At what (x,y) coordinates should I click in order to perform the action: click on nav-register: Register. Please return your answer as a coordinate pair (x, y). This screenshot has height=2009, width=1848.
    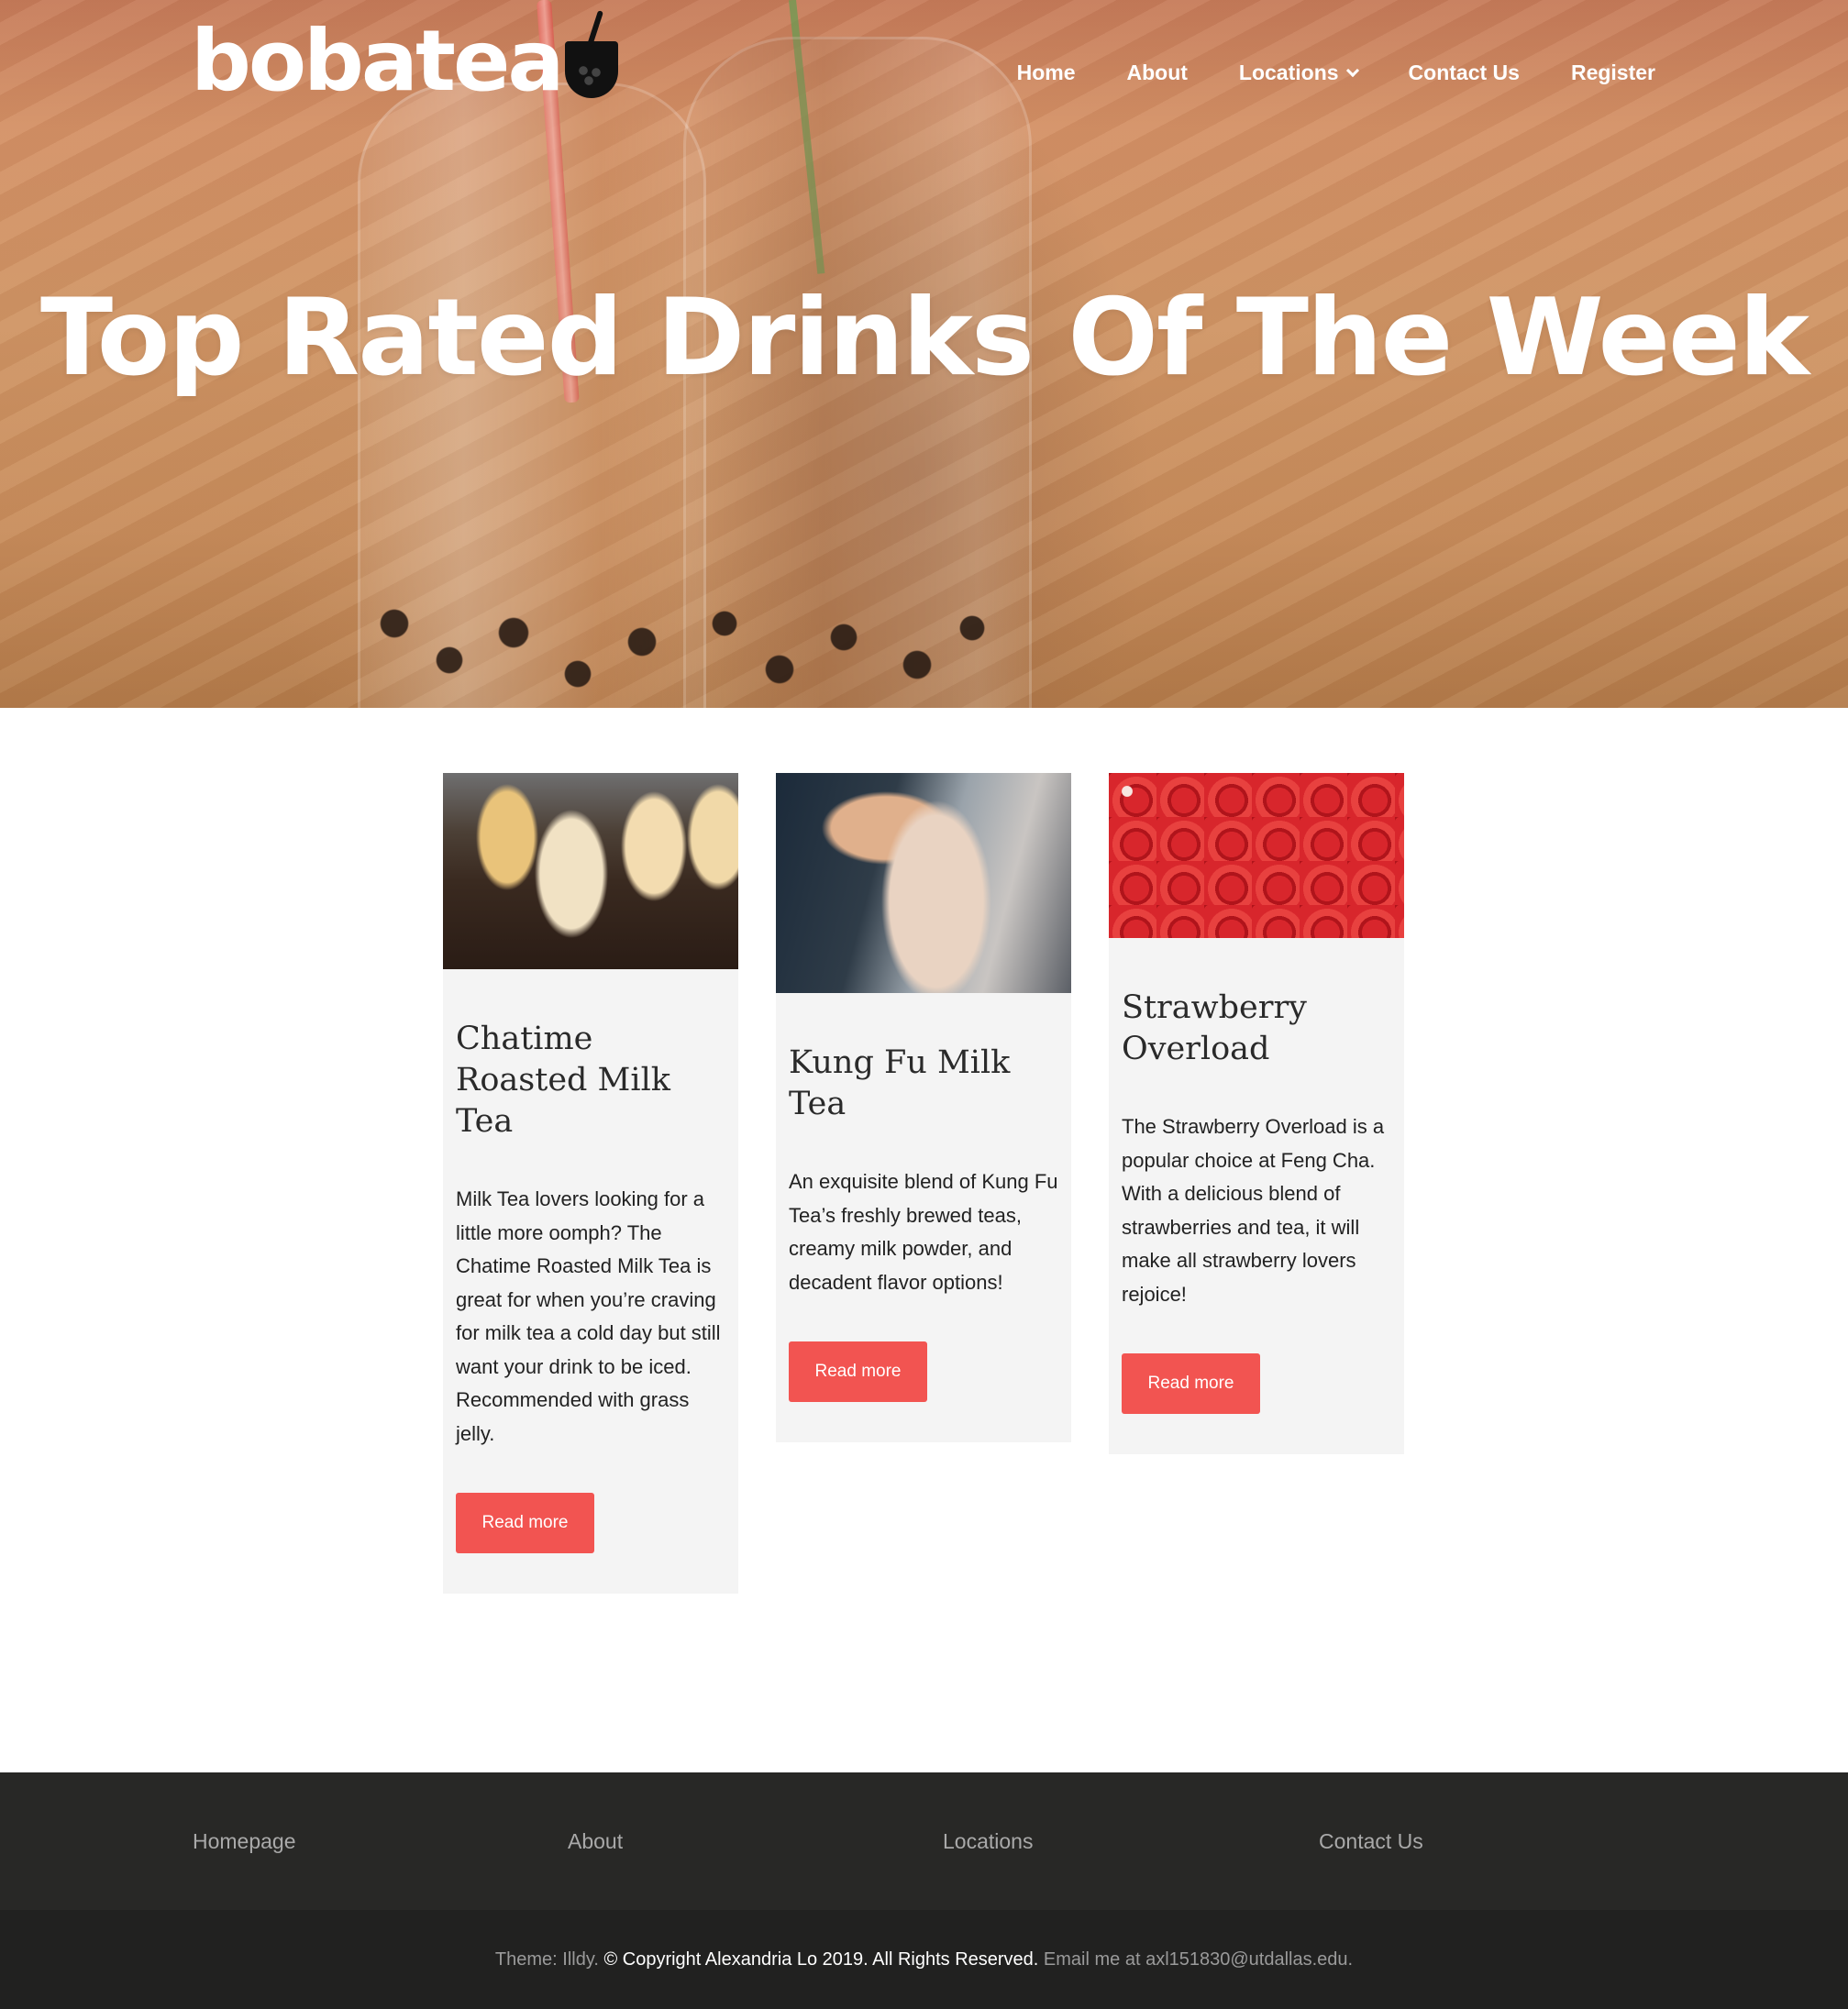
    Looking at the image, I should click on (1613, 73).